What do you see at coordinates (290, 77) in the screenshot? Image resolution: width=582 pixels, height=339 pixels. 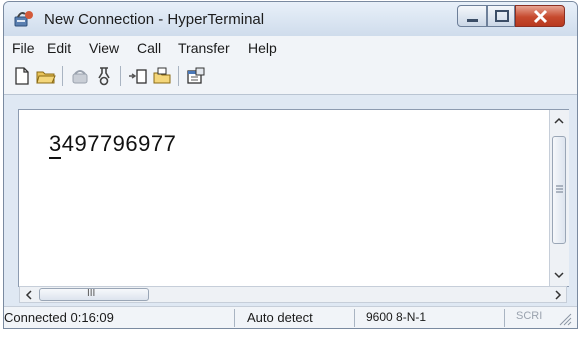 I see `toolbar` at bounding box center [290, 77].